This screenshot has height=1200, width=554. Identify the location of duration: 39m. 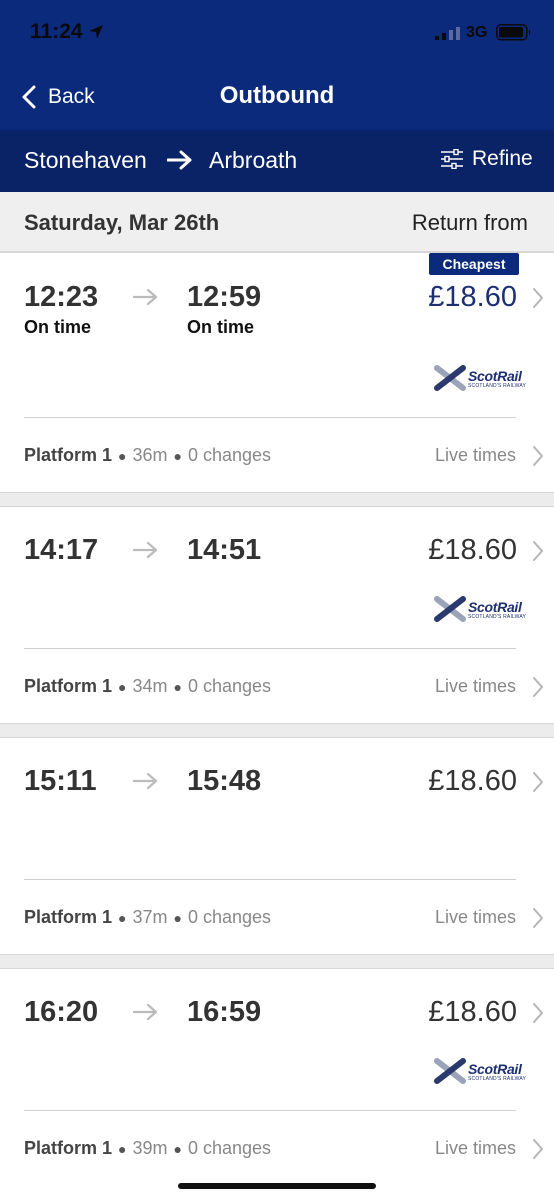
(150, 1148).